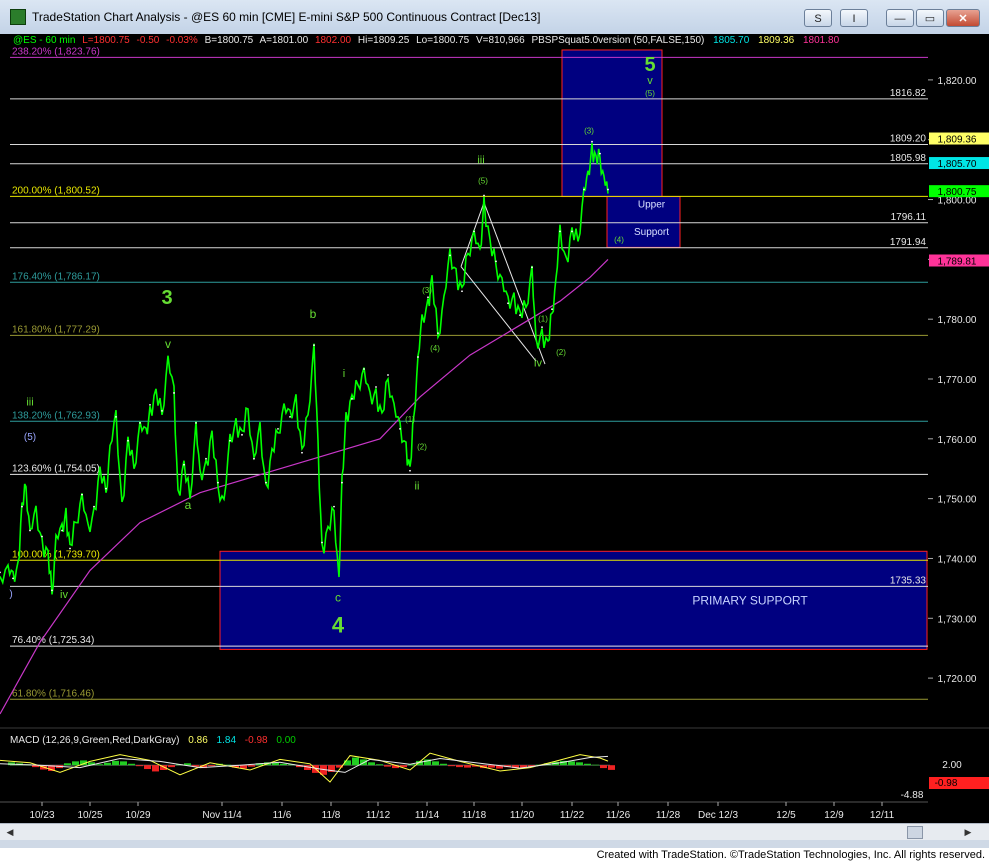 The image size is (989, 863). What do you see at coordinates (957, 559) in the screenshot?
I see `y-tick-label: 1,740.00` at bounding box center [957, 559].